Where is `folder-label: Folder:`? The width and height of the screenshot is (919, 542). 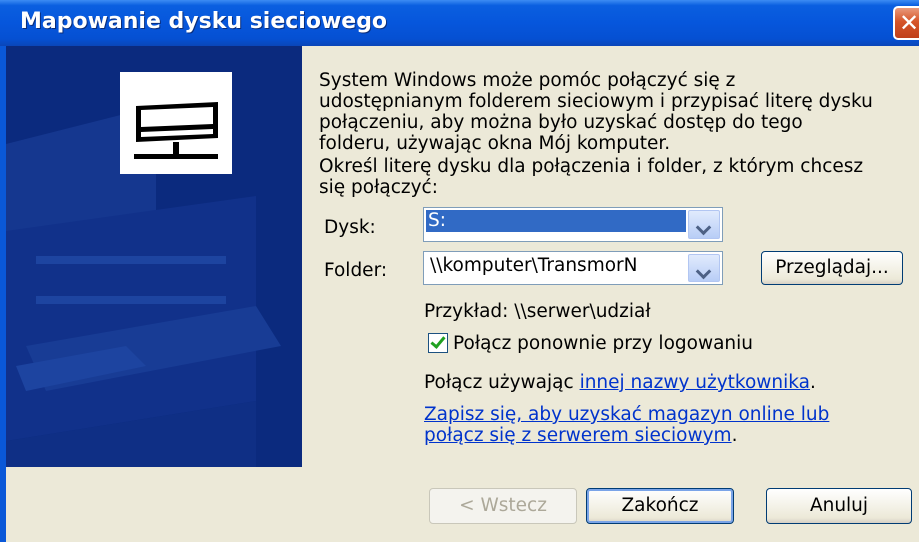 folder-label: Folder: is located at coordinates (356, 270).